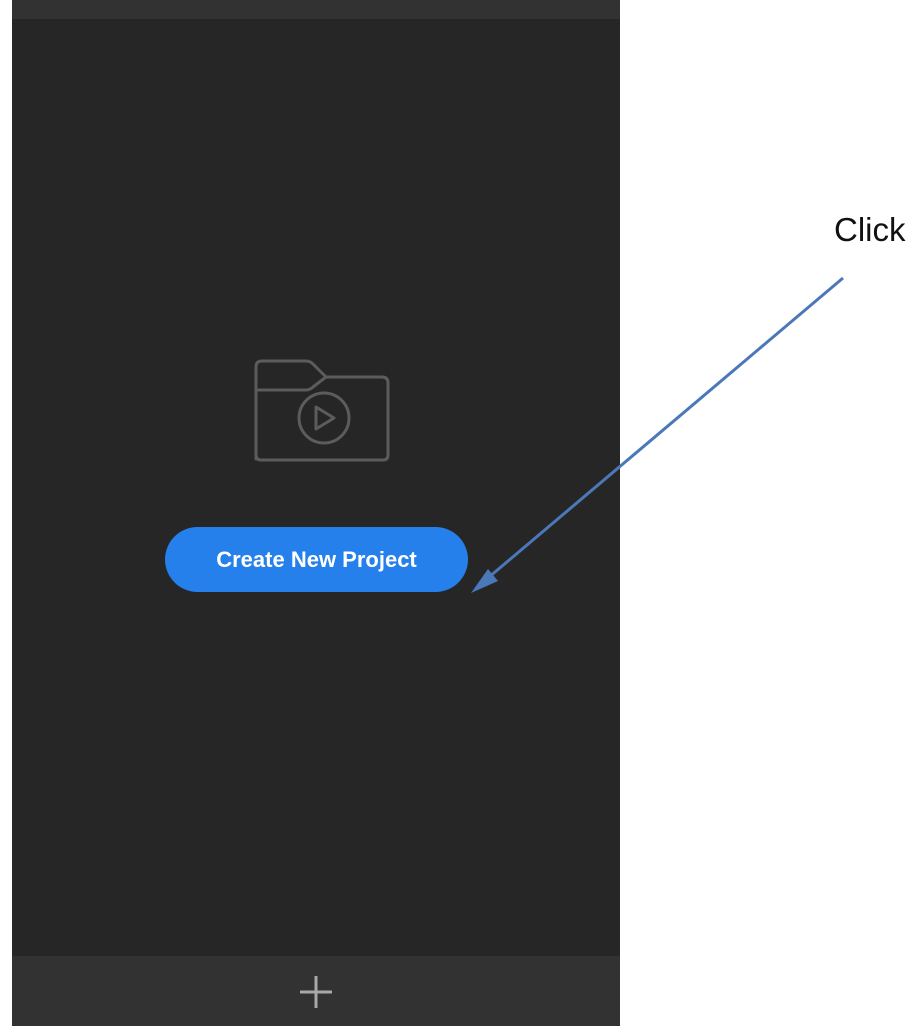  What do you see at coordinates (322, 410) in the screenshot?
I see `folder-play-icon` at bounding box center [322, 410].